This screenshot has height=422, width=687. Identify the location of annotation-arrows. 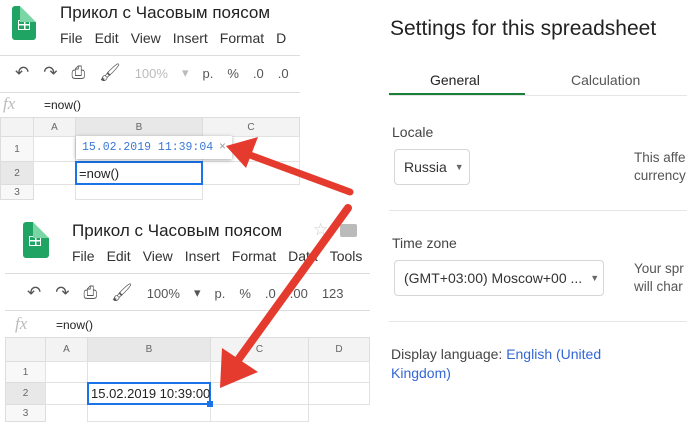
(287, 262).